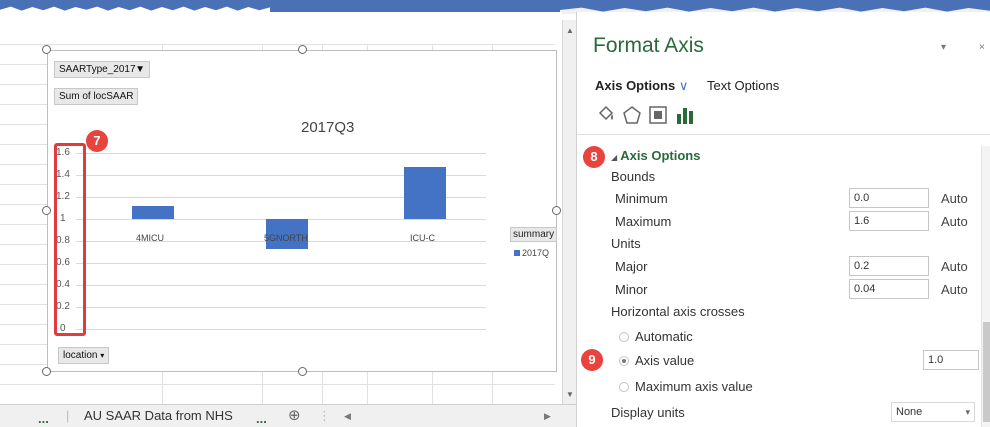  I want to click on minor-input: 0.04, so click(889, 289).